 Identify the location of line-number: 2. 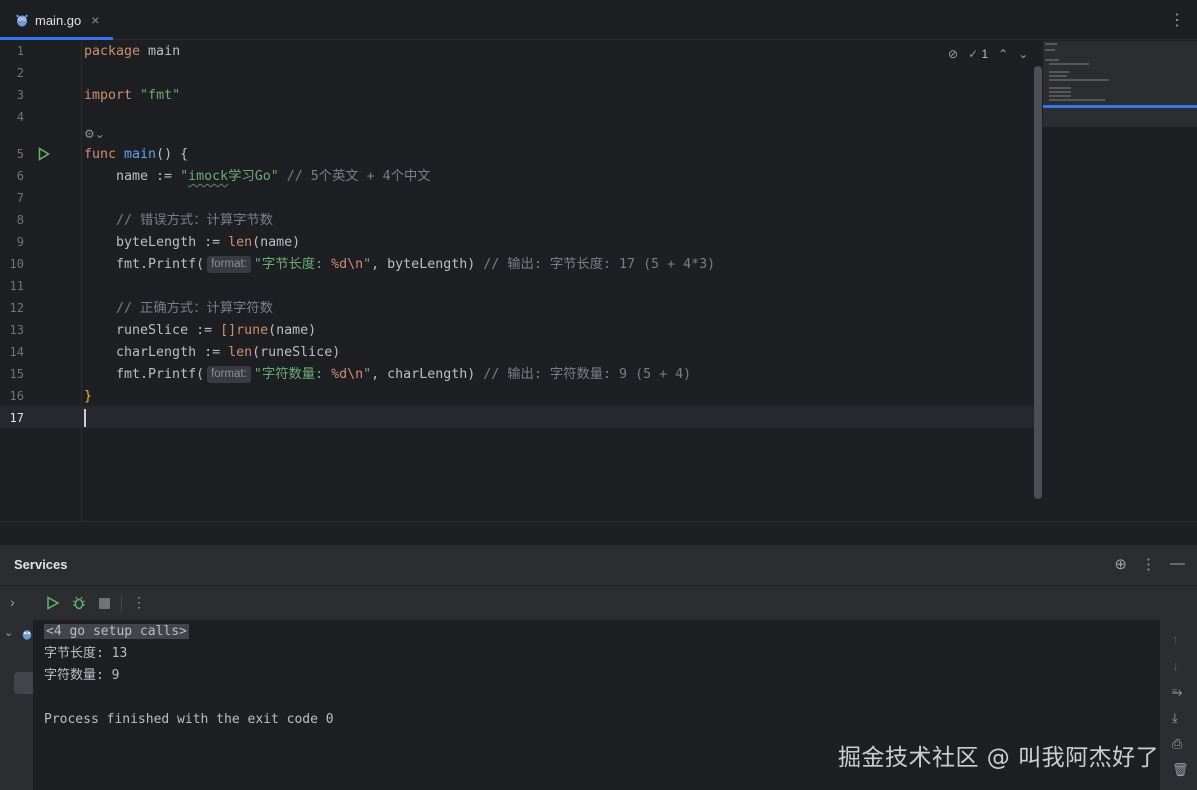
(20, 73).